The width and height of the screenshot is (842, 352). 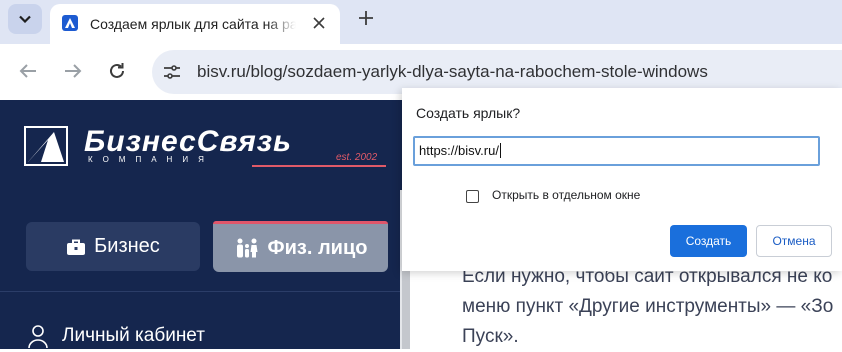 I want to click on personal-cabinet-label: Личный кабинет, so click(x=133, y=335).